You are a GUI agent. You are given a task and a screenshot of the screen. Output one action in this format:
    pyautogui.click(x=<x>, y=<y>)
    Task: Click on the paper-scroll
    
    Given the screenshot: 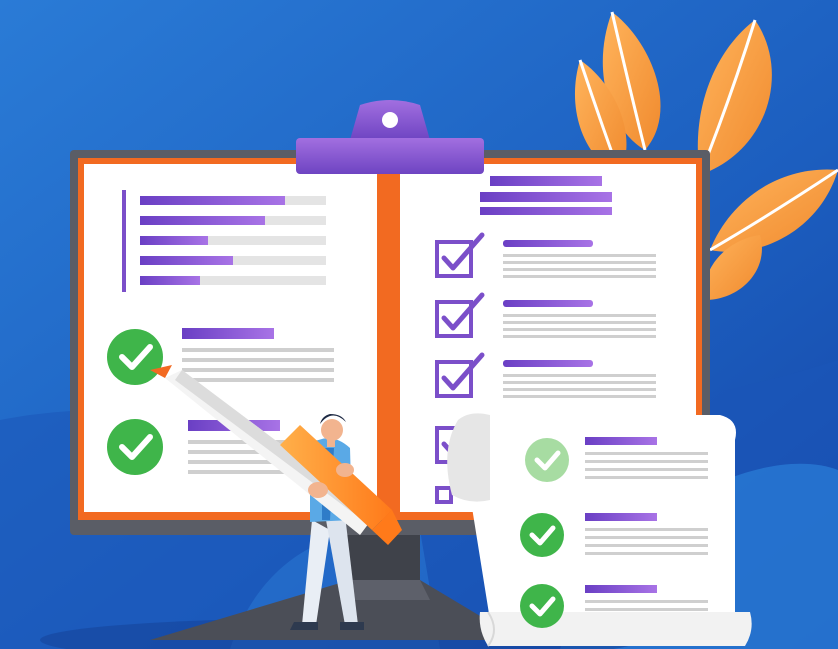 What is the action you would take?
    pyautogui.click(x=599, y=530)
    